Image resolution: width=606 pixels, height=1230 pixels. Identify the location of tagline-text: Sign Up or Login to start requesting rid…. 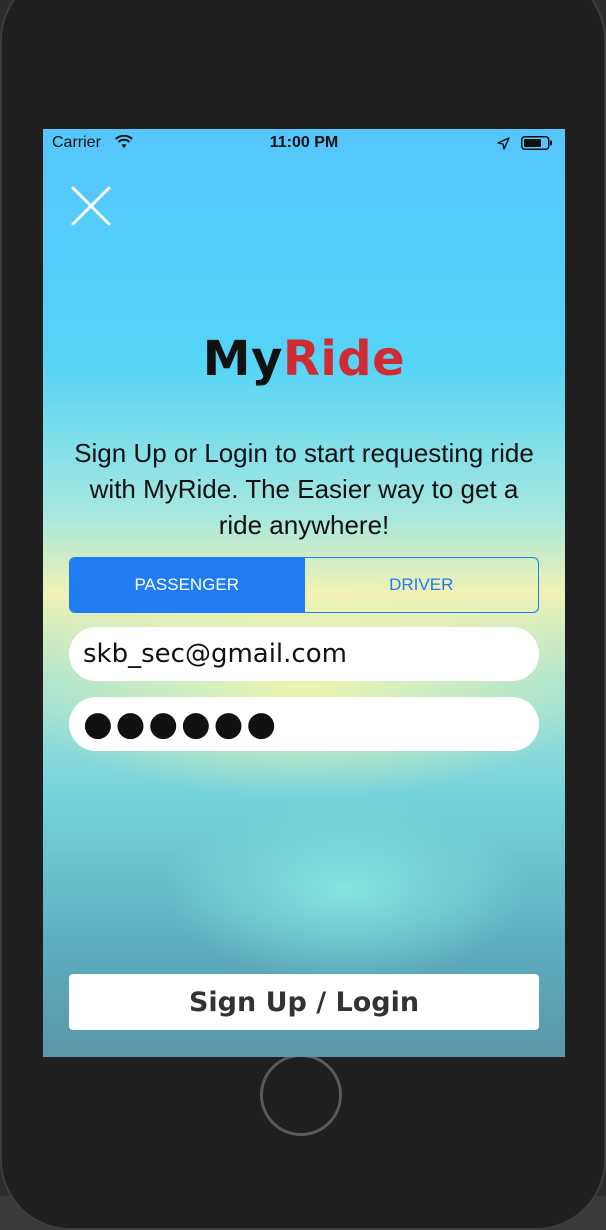
(304, 489).